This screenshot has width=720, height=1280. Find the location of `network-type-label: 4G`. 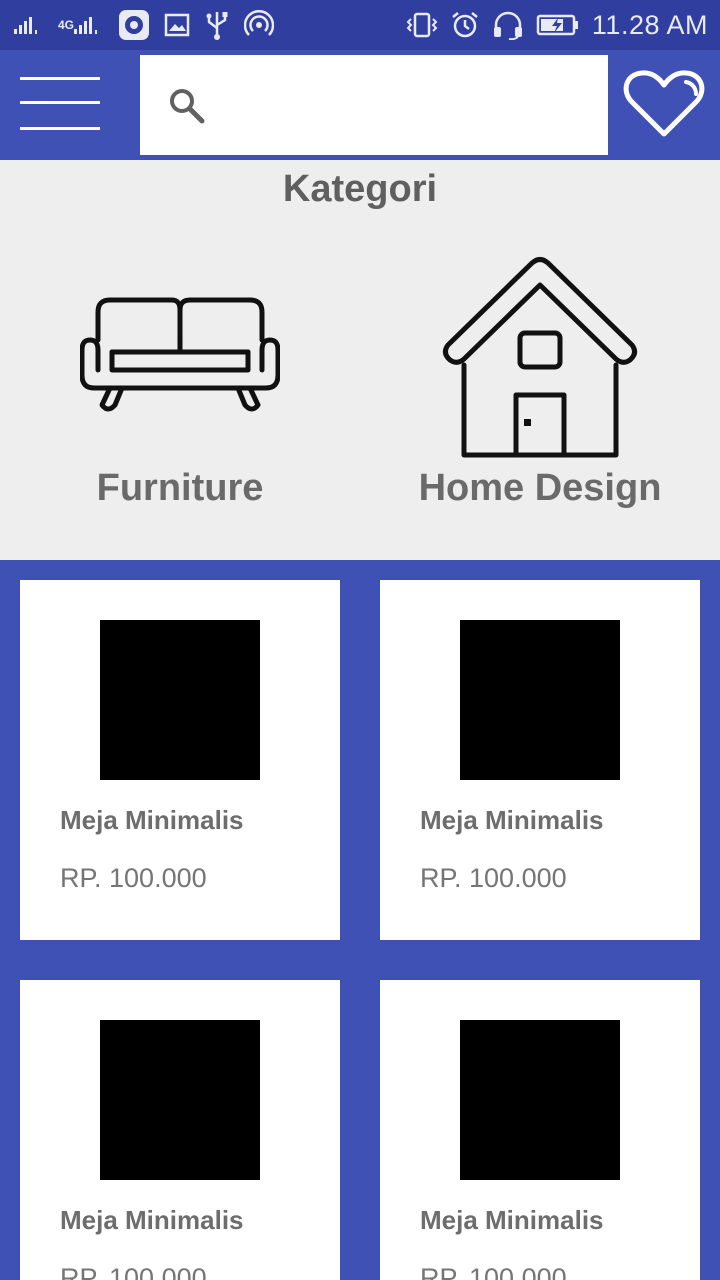

network-type-label: 4G is located at coordinates (66, 24).